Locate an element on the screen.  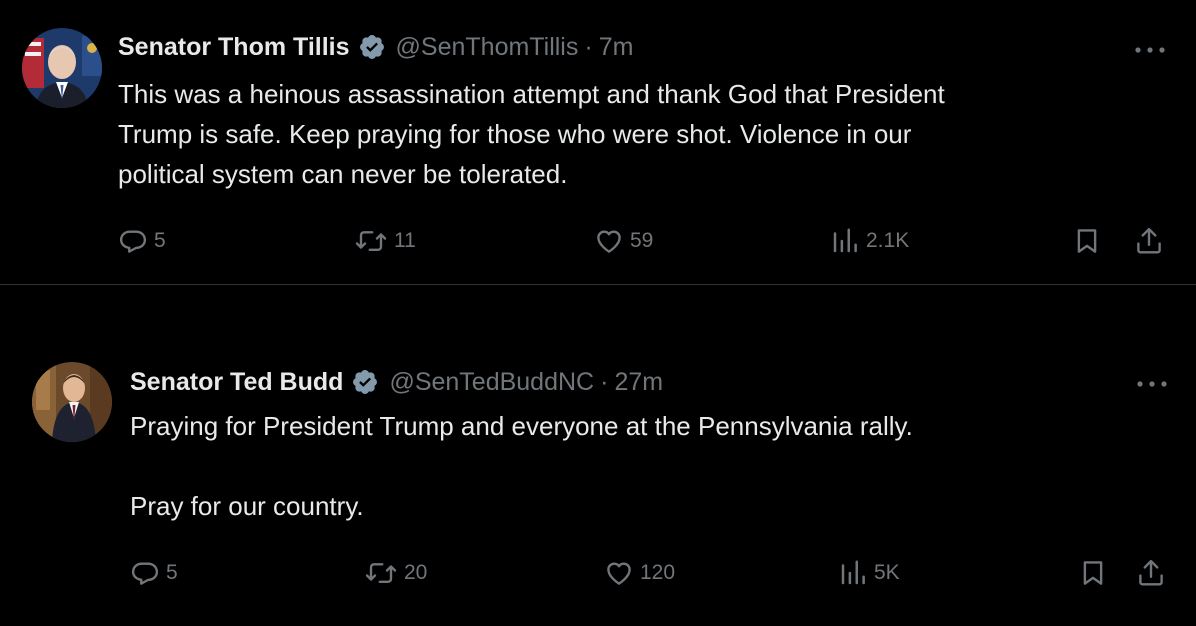
views-count: 2.1K is located at coordinates (888, 240).